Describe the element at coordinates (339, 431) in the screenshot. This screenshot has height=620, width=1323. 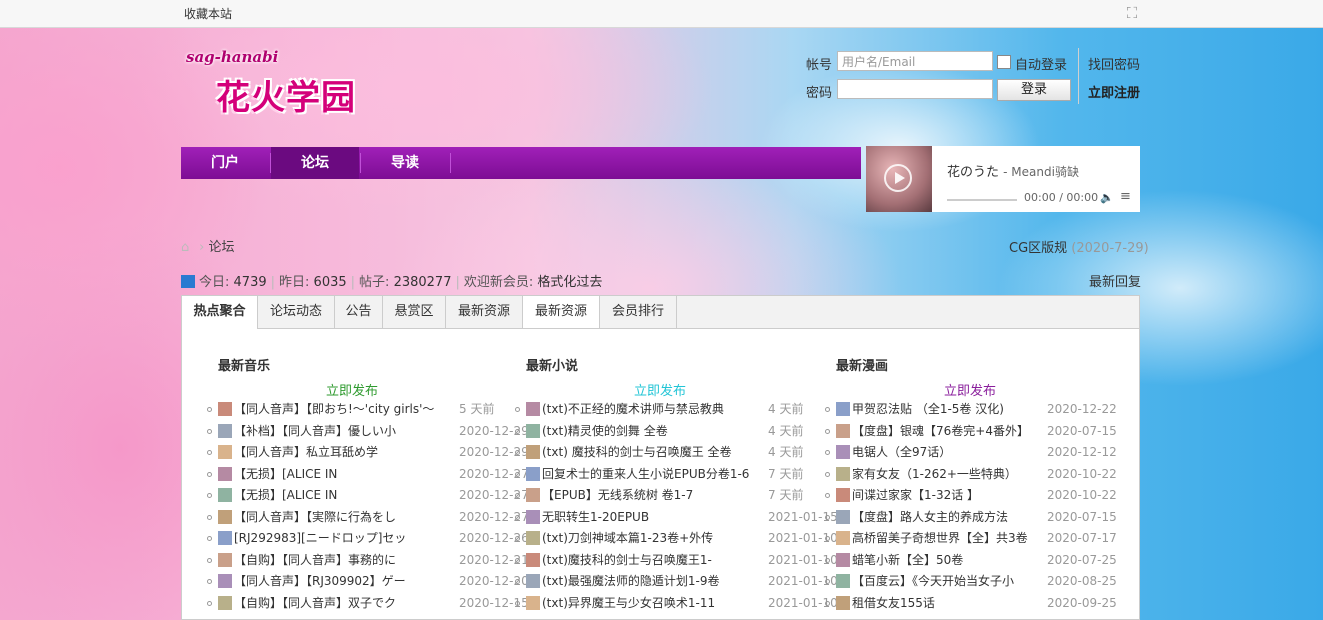
I see `item-title: 【补档】【同人音声】優しい小` at that location.